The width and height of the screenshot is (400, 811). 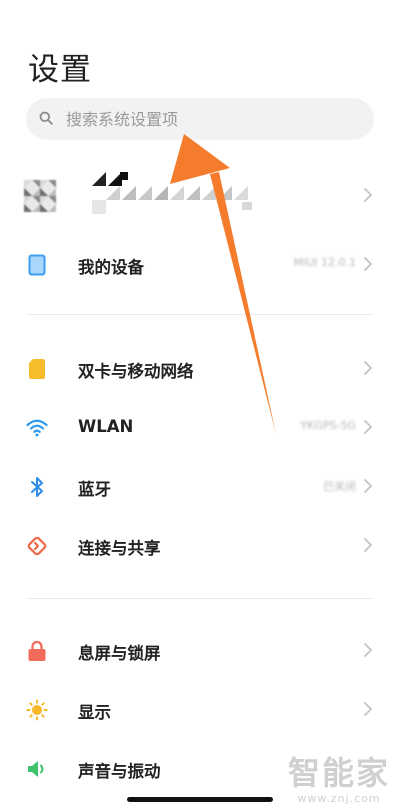 What do you see at coordinates (37, 651) in the screenshot?
I see `lock-icon` at bounding box center [37, 651].